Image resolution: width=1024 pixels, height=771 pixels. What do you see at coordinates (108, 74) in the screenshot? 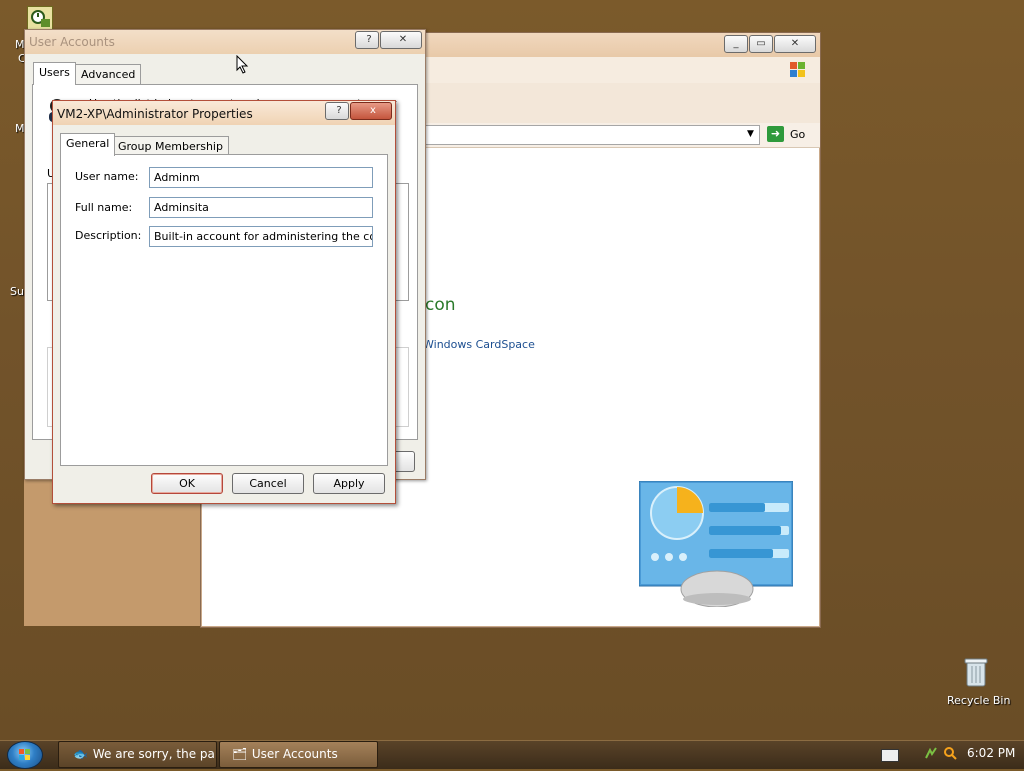
I see `tab-advanced: Advanced` at bounding box center [108, 74].